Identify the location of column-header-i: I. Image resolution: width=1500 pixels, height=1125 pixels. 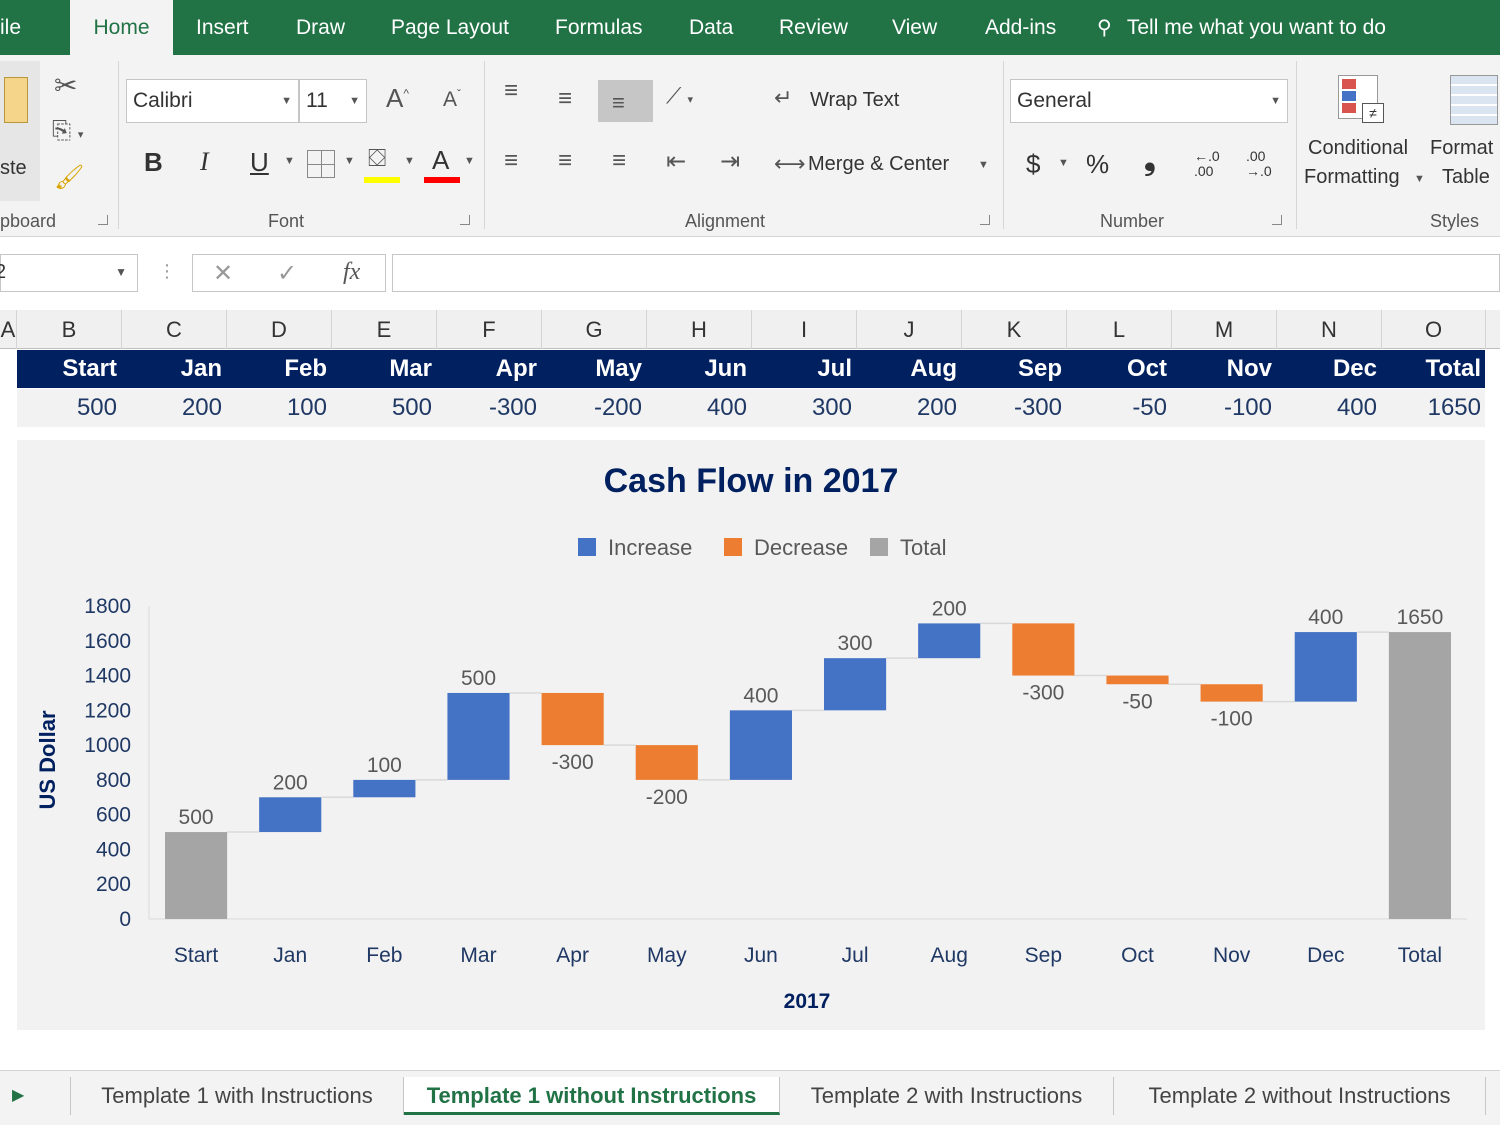
(804, 329).